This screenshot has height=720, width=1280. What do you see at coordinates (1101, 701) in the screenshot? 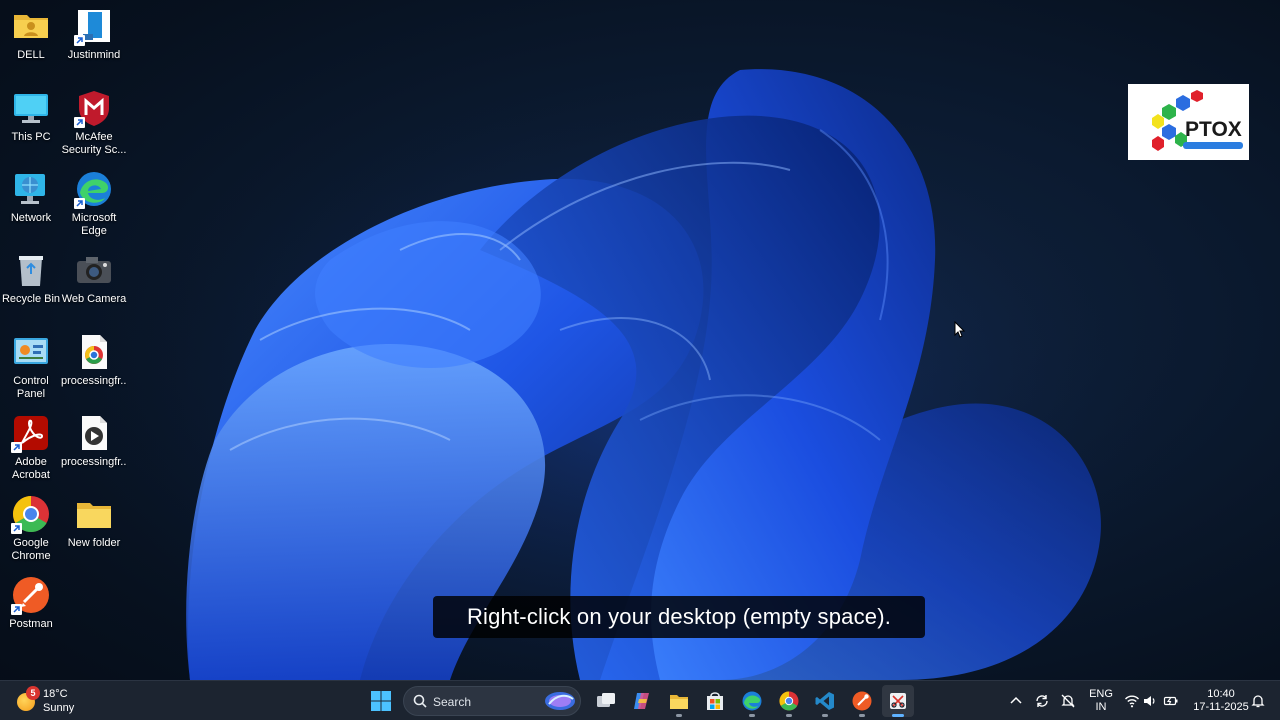
I see `language-indicator: ENG IN` at bounding box center [1101, 701].